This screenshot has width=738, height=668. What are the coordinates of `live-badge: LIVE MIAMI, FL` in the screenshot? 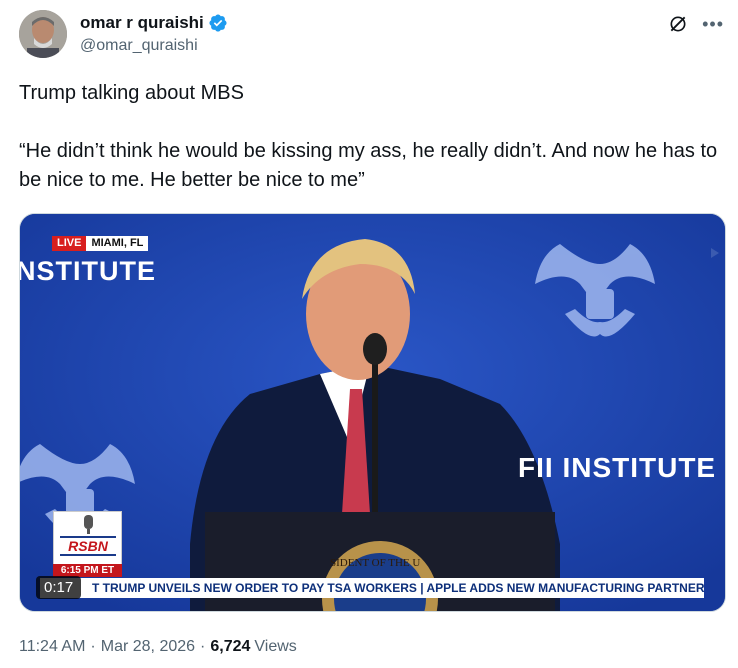 It's located at (100, 243).